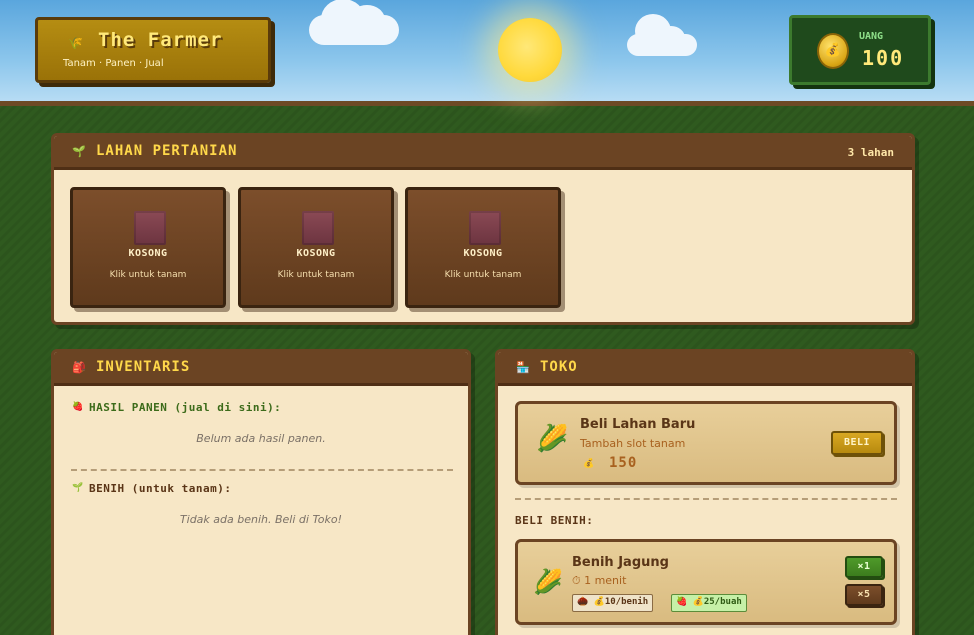 This screenshot has width=974, height=635. I want to click on strawberry-icon: 🍓, so click(78, 407).